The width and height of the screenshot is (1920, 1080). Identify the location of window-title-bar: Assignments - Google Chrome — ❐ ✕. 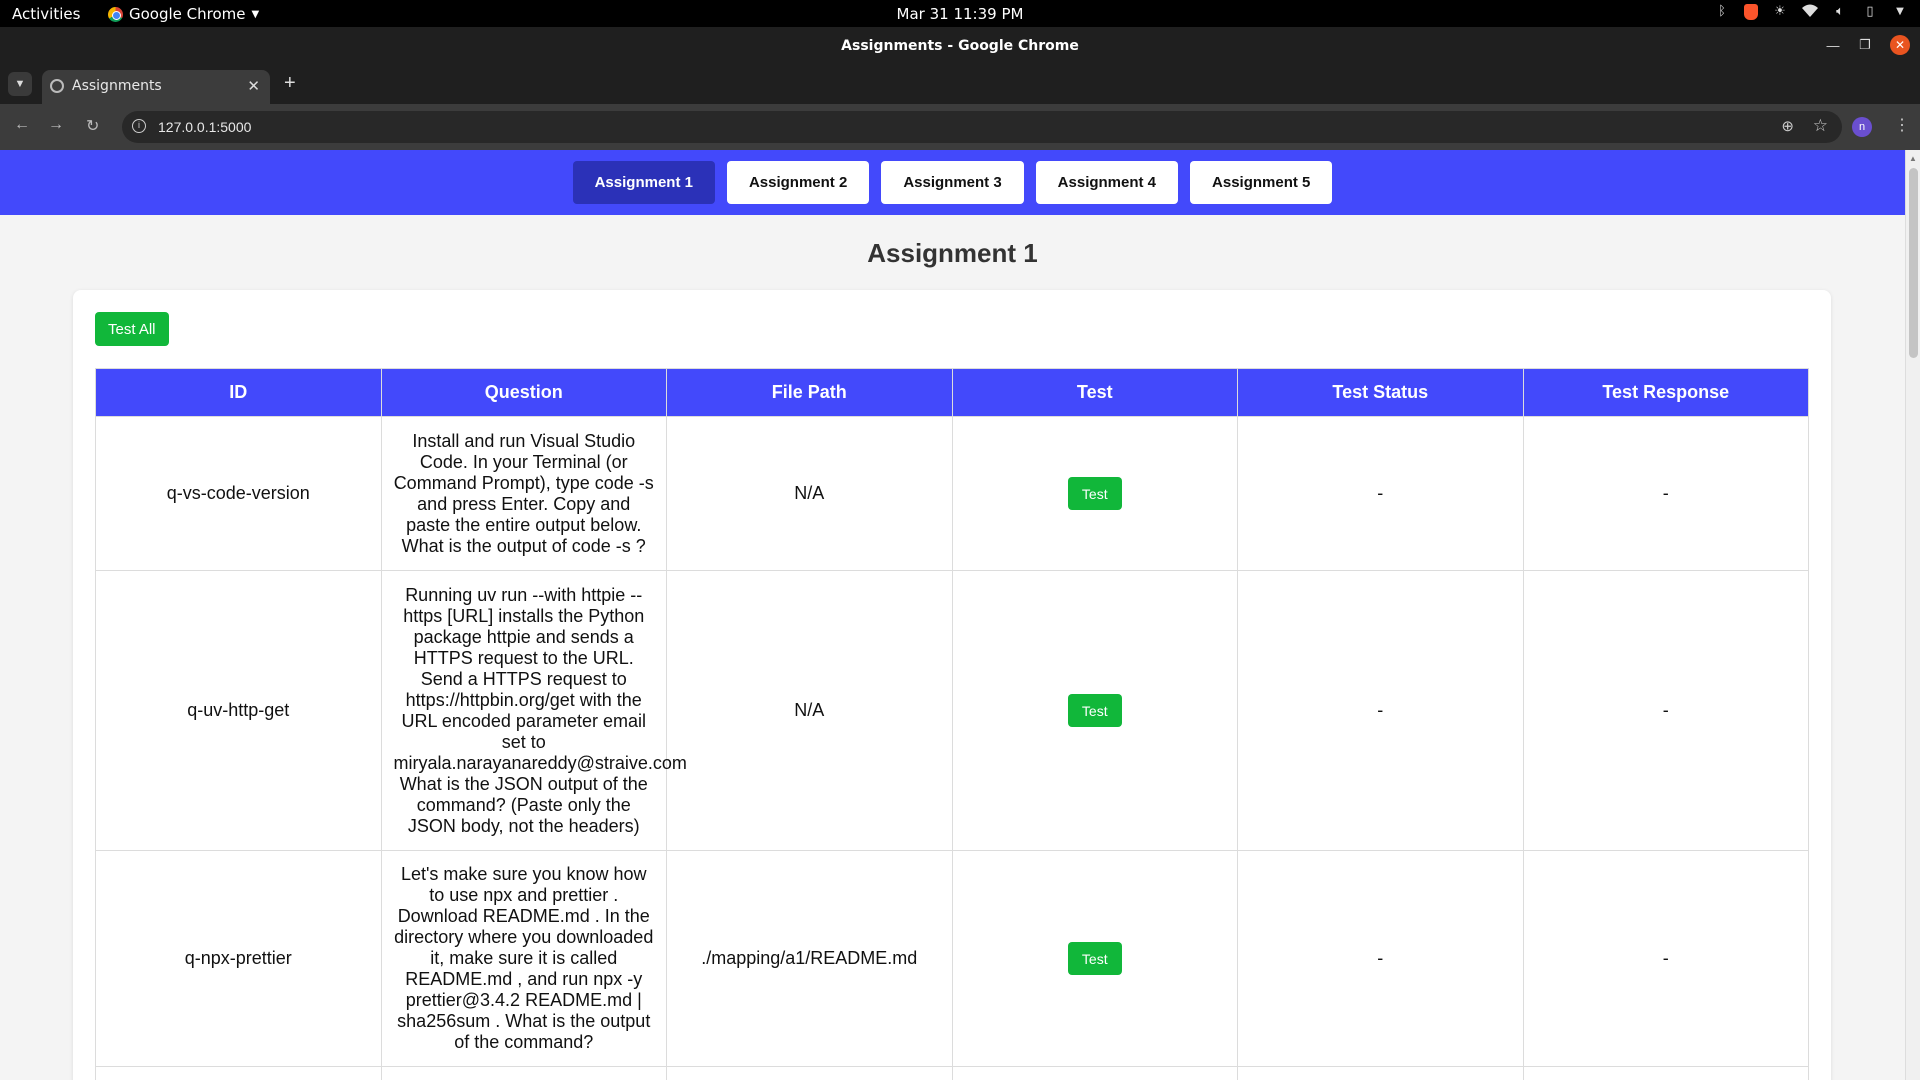
(960, 45).